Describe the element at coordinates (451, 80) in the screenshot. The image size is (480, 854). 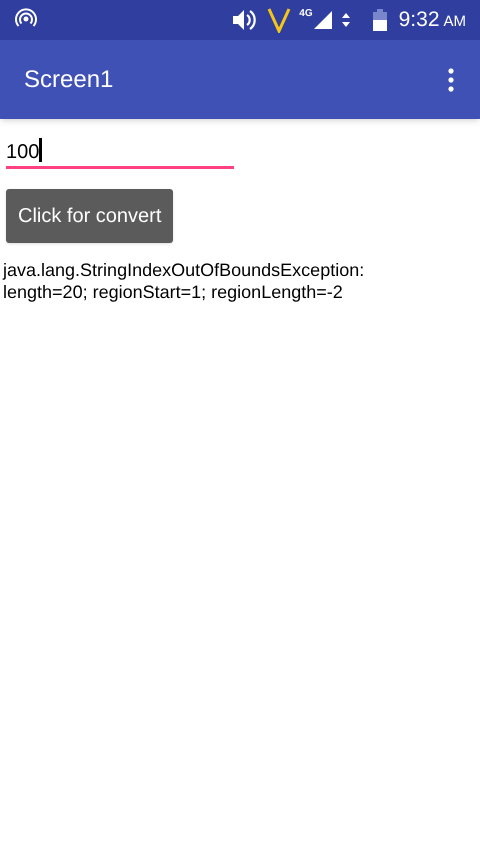
I see `overflow-menu-icon` at that location.